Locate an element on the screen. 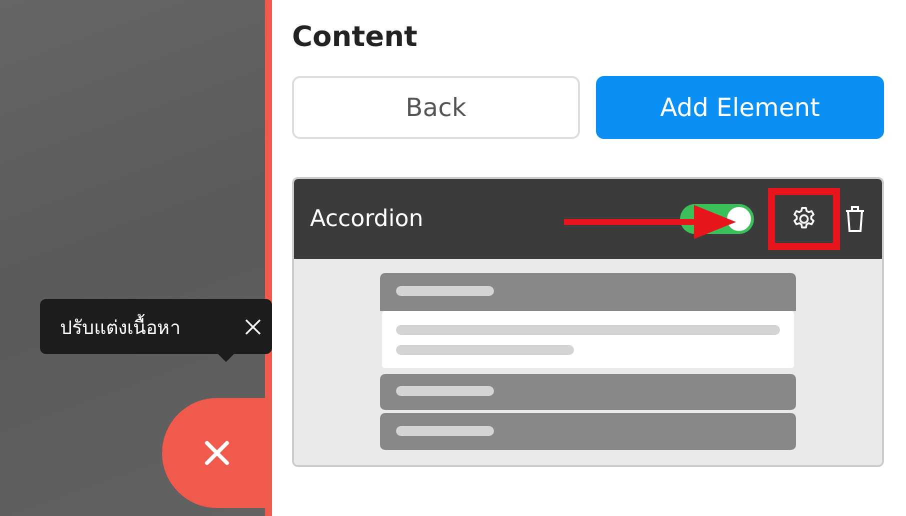 The image size is (906, 516). trash-icon is located at coordinates (855, 219).